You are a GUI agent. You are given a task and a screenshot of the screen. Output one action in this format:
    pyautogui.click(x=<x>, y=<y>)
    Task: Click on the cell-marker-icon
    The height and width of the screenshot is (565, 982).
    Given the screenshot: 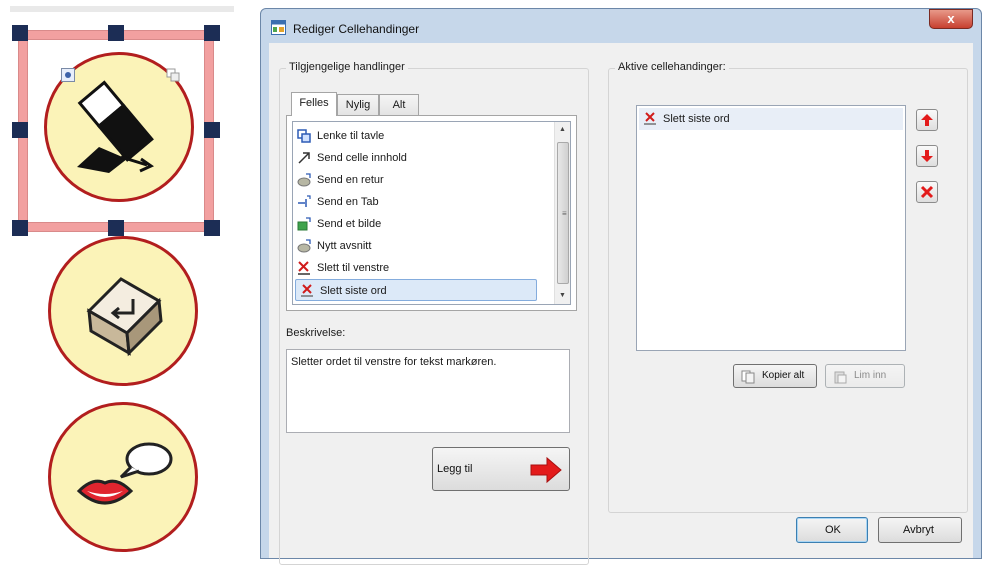 What is the action you would take?
    pyautogui.click(x=68, y=75)
    